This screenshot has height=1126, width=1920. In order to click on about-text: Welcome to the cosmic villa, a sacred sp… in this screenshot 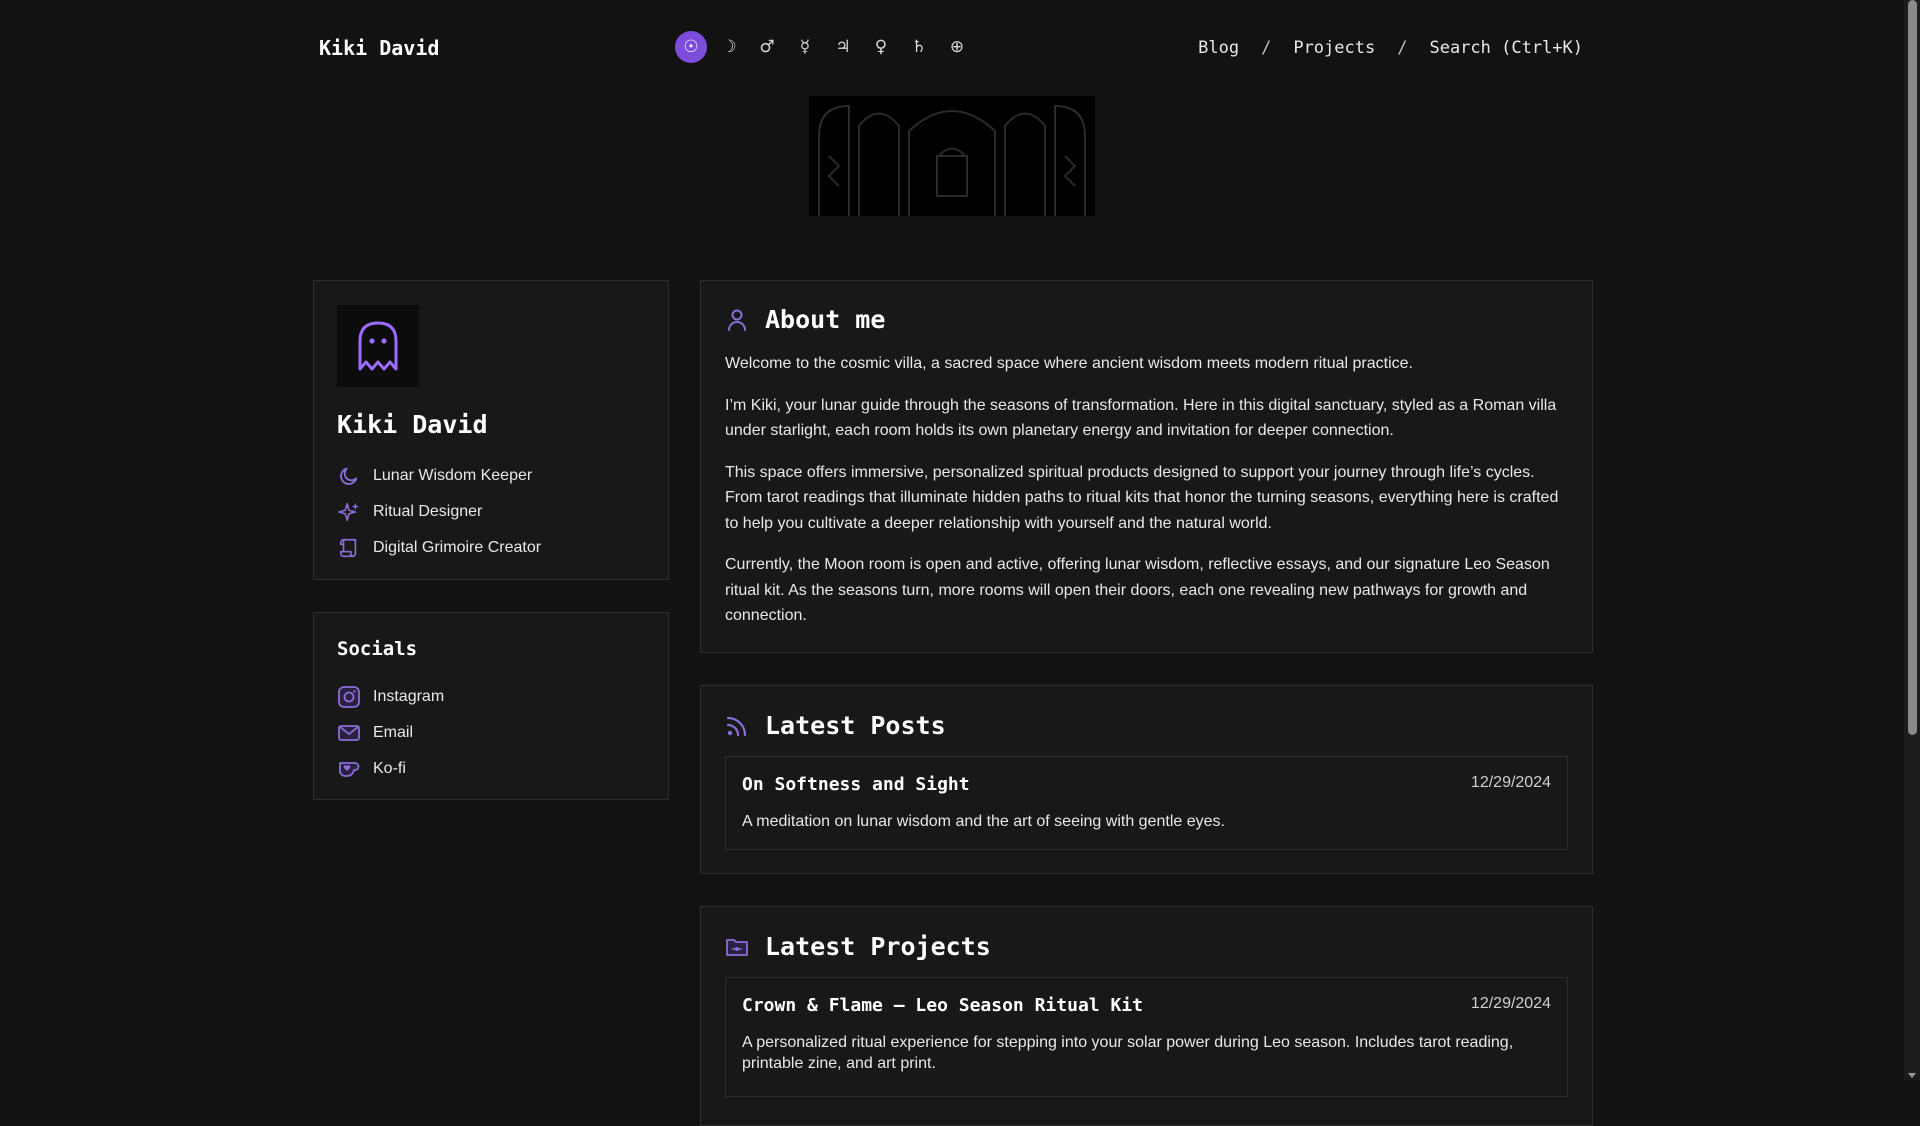, I will do `click(1147, 498)`.